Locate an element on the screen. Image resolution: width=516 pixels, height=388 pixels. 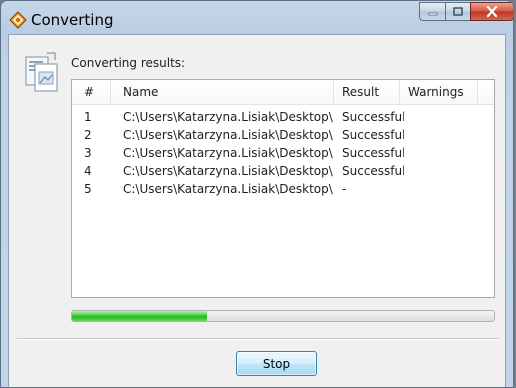
column-header-name: Name is located at coordinates (222, 92).